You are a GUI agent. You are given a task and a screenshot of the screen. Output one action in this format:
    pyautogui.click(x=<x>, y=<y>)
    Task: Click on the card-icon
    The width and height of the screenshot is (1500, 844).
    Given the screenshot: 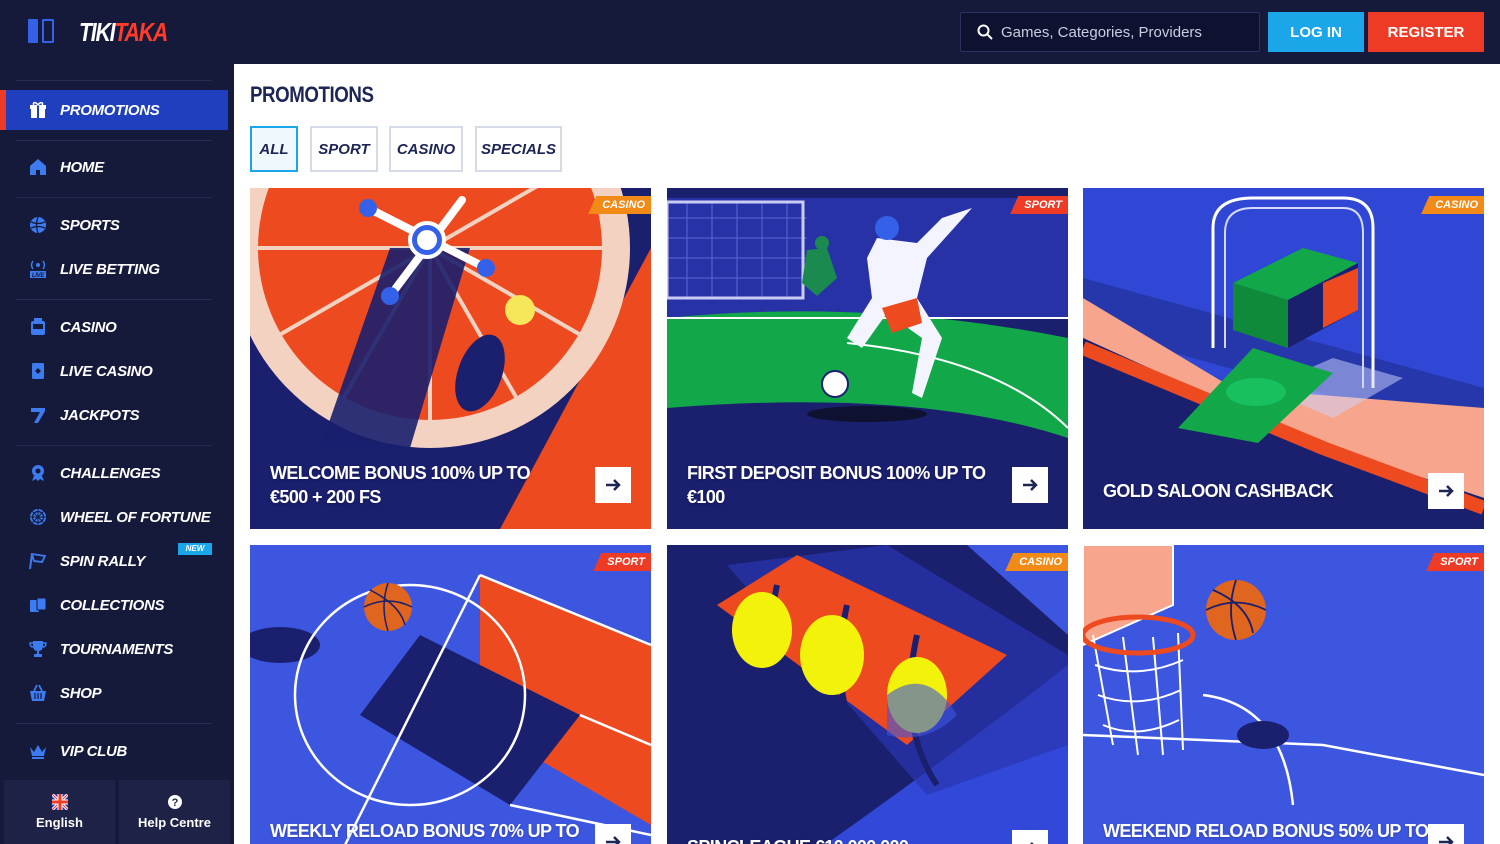 What is the action you would take?
    pyautogui.click(x=38, y=371)
    